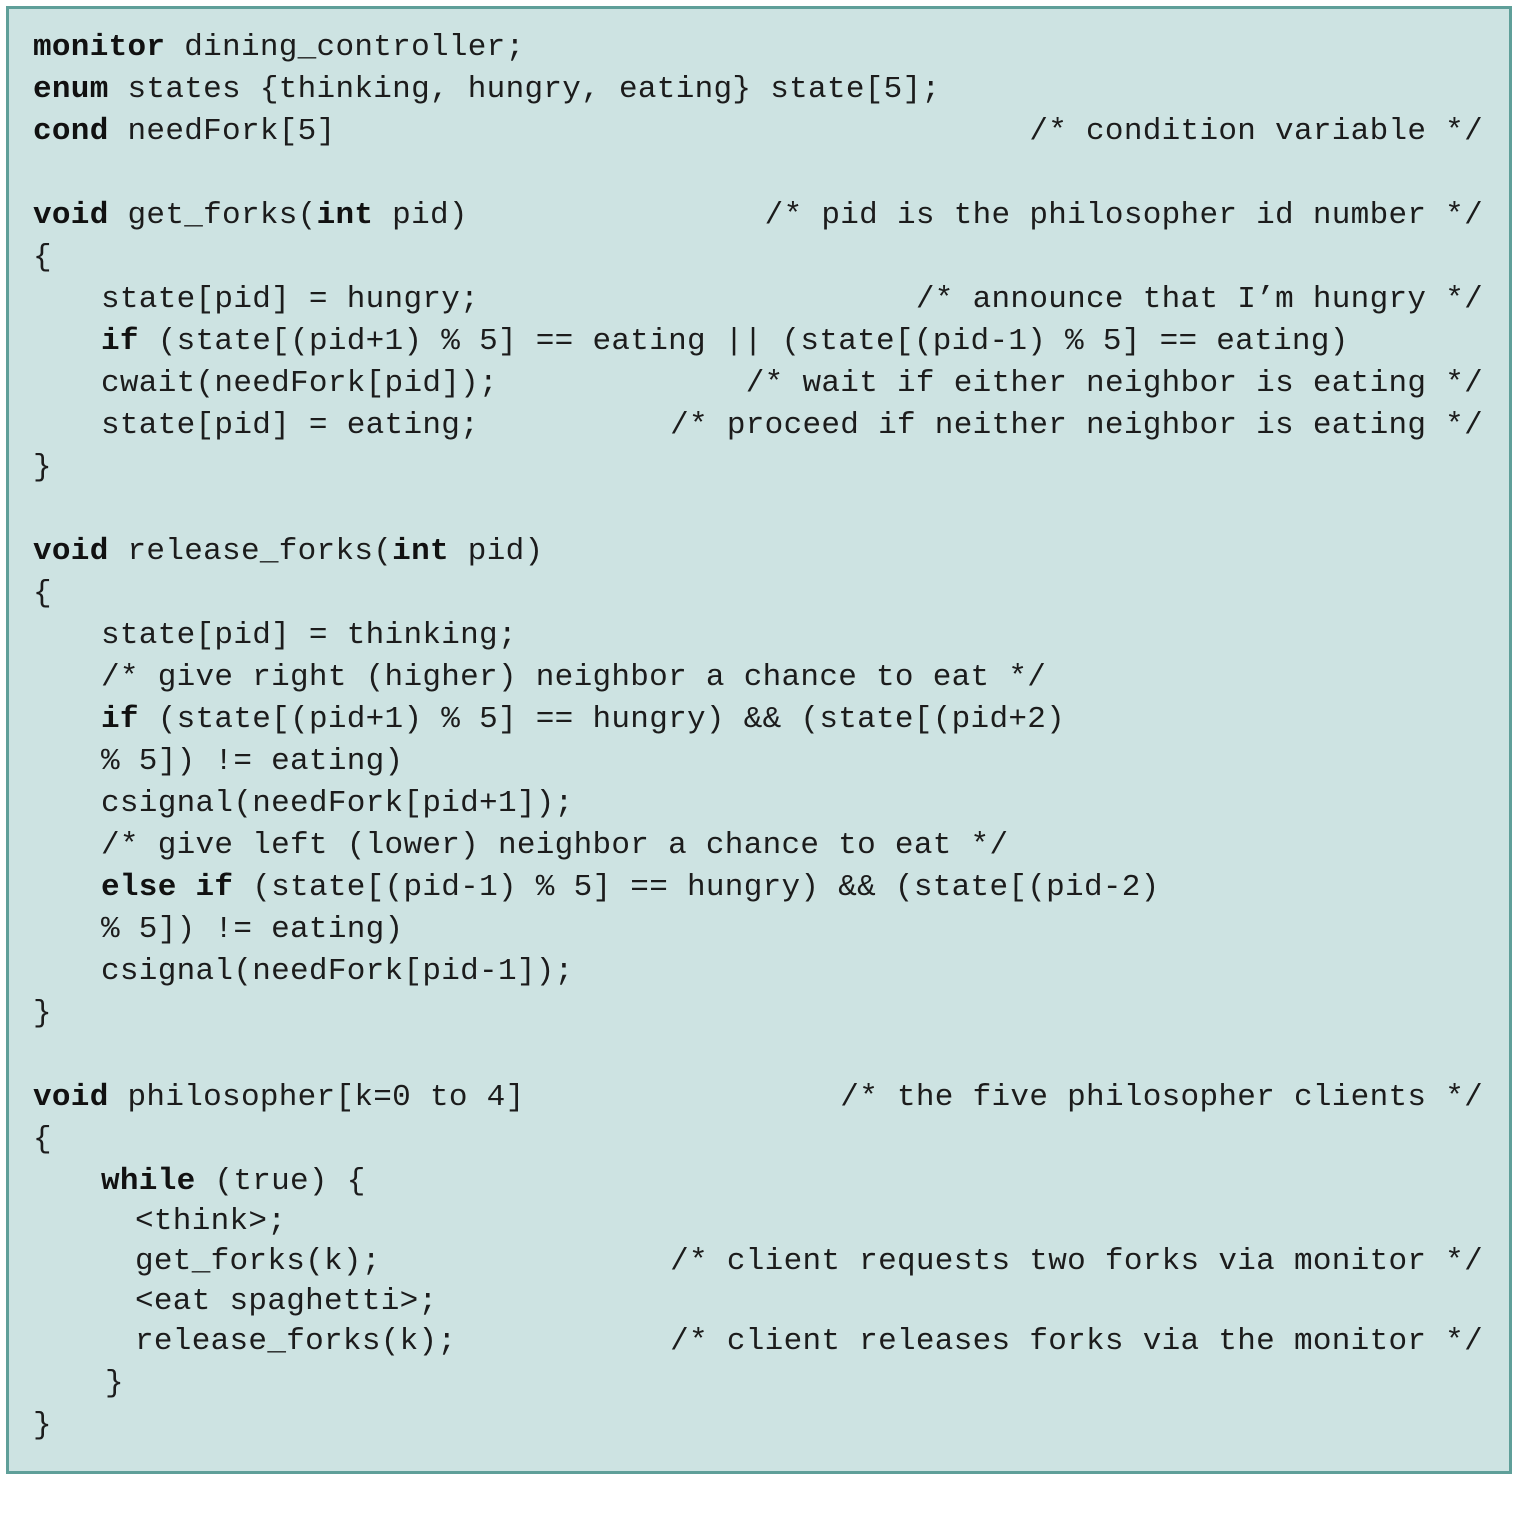 The height and width of the screenshot is (1531, 1514). I want to click on code-line-while: while (true) {, so click(758, 1182).